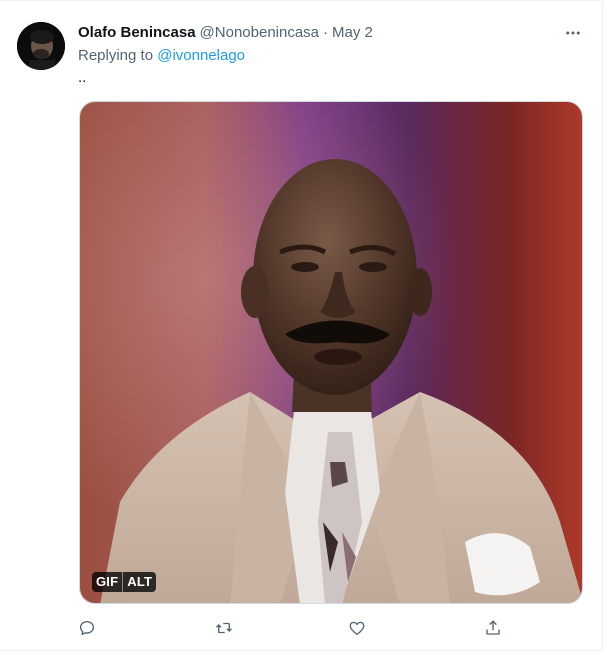 The height and width of the screenshot is (653, 605). Describe the element at coordinates (139, 582) in the screenshot. I see `alt-text-badge: ALT` at that location.